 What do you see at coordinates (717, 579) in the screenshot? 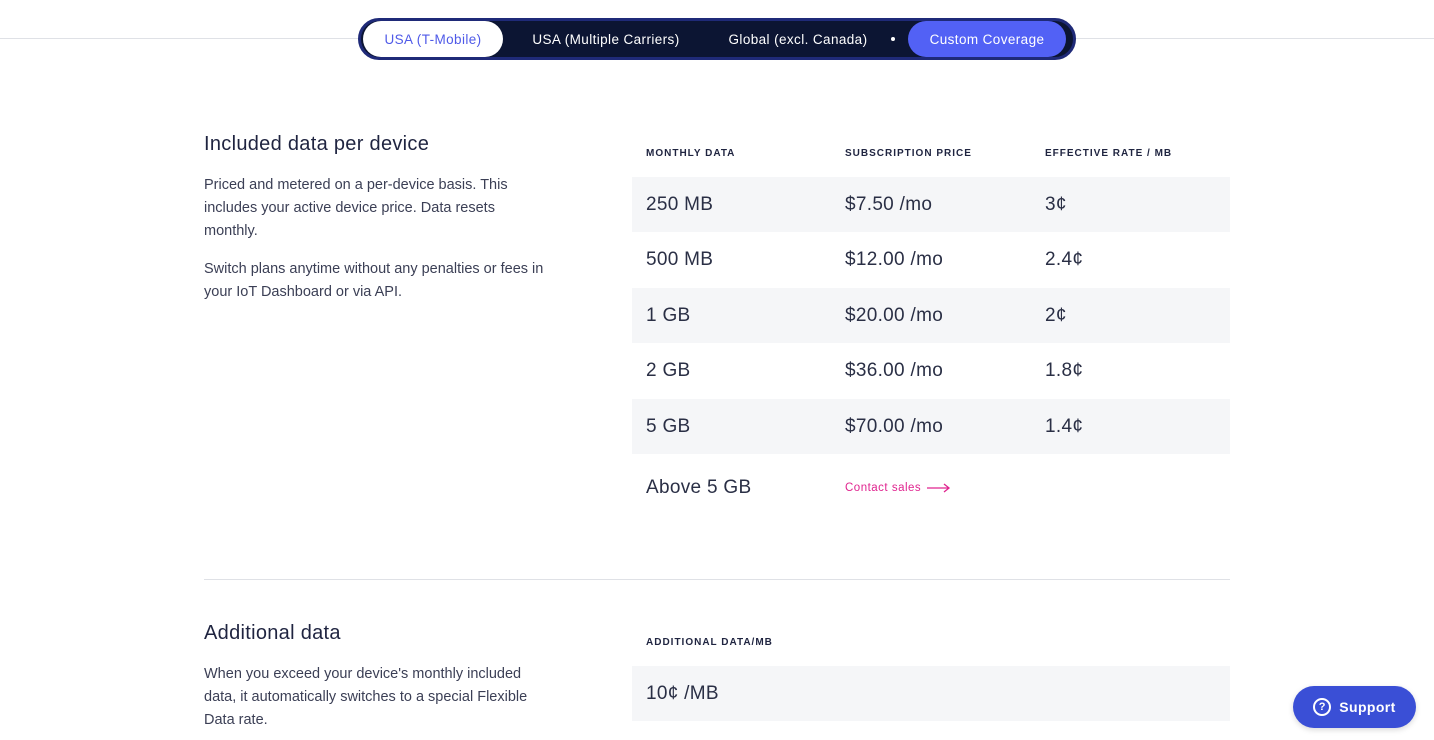
I see `section-divider` at bounding box center [717, 579].